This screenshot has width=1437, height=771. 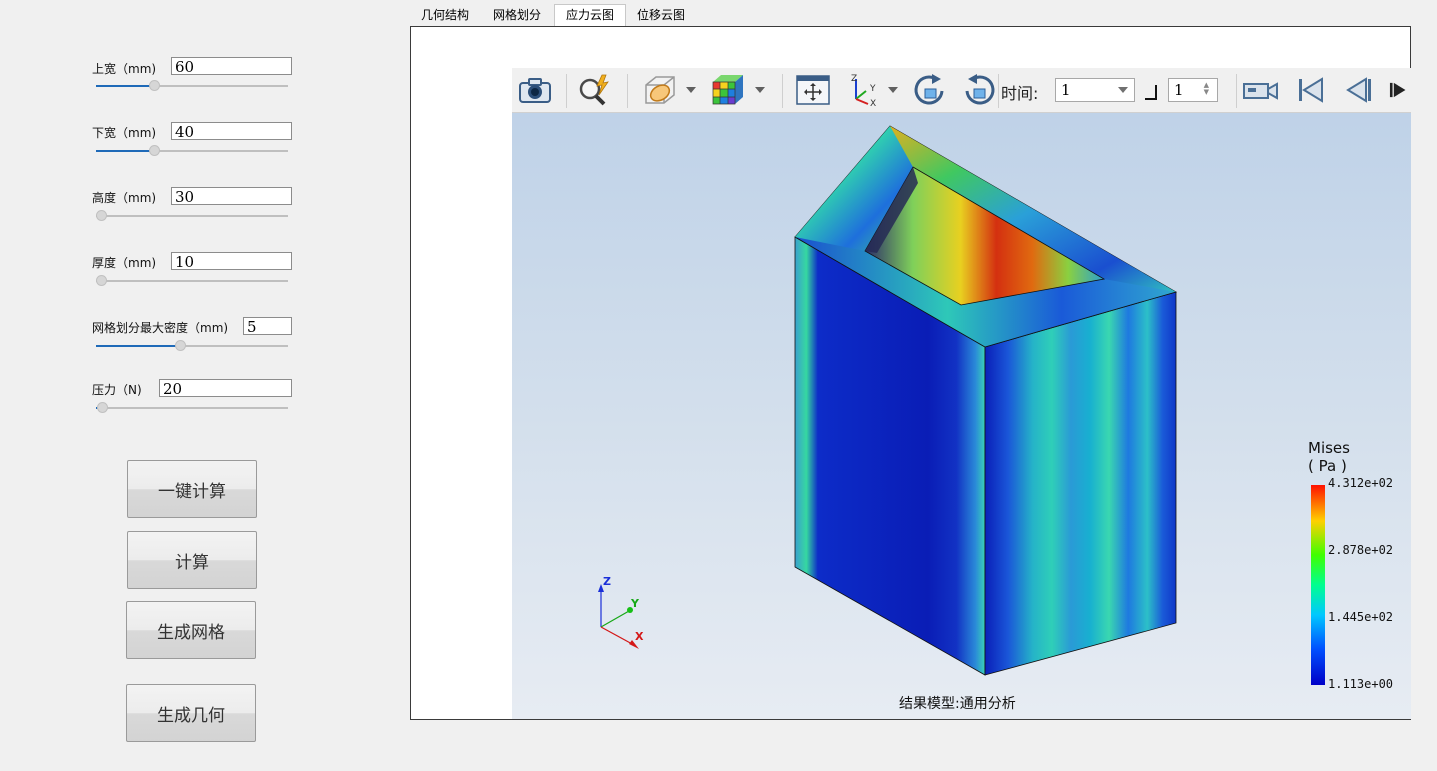 What do you see at coordinates (191, 630) in the screenshot?
I see `generate-mesh-button: 生成网格` at bounding box center [191, 630].